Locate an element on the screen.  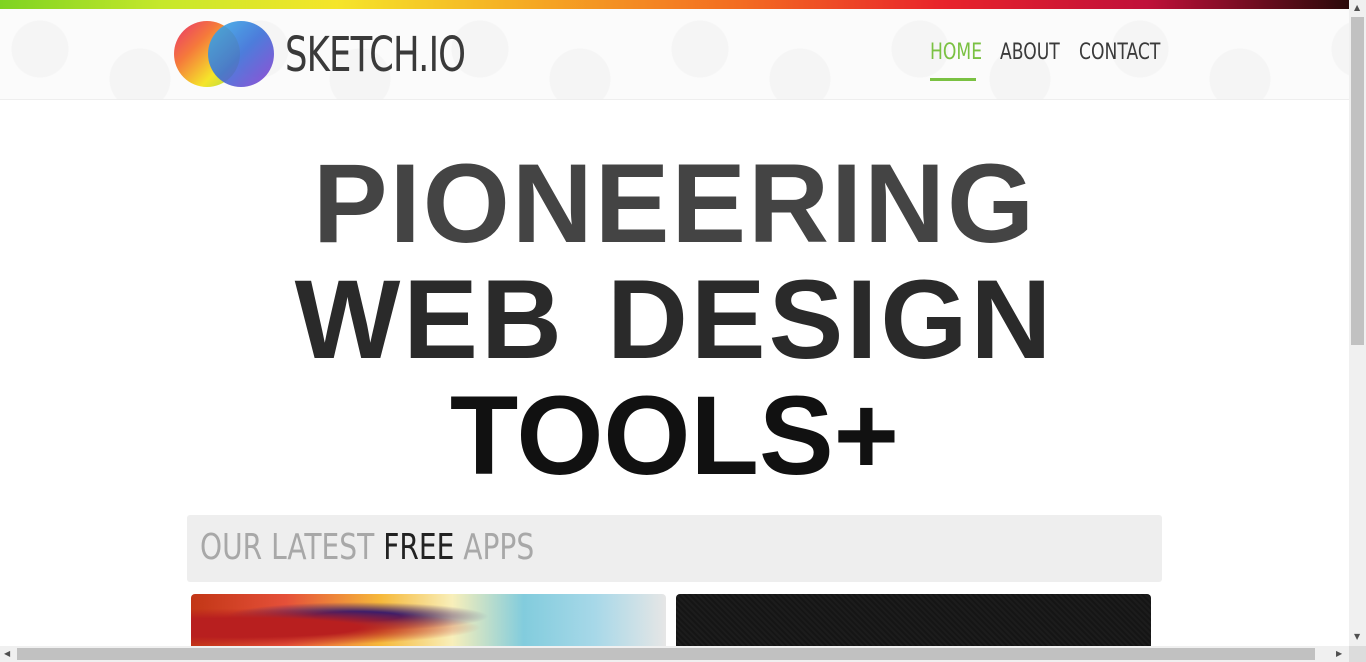
vertical-scrollbar-thumb is located at coordinates (1357, 181).